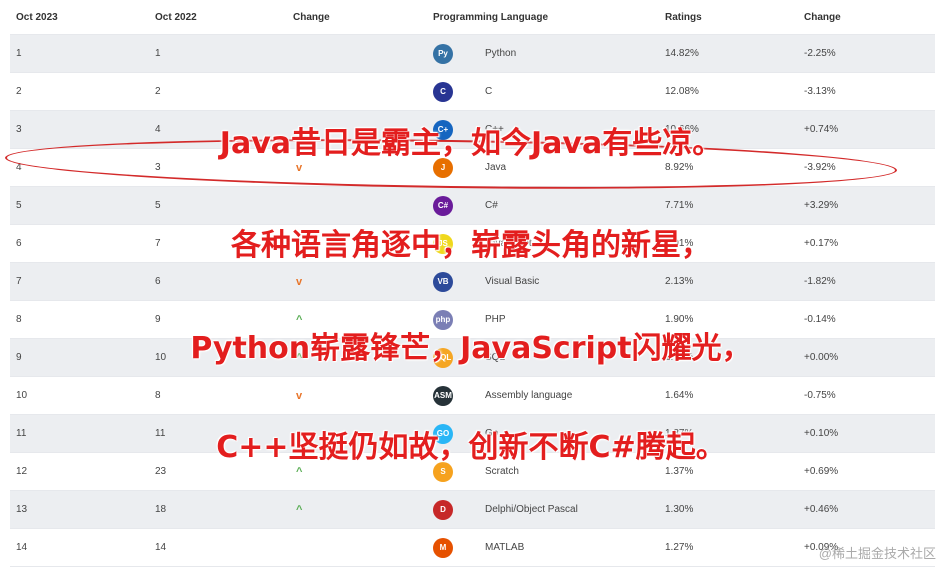  What do you see at coordinates (820, 281) in the screenshot?
I see `rating-change: -1.82%` at bounding box center [820, 281].